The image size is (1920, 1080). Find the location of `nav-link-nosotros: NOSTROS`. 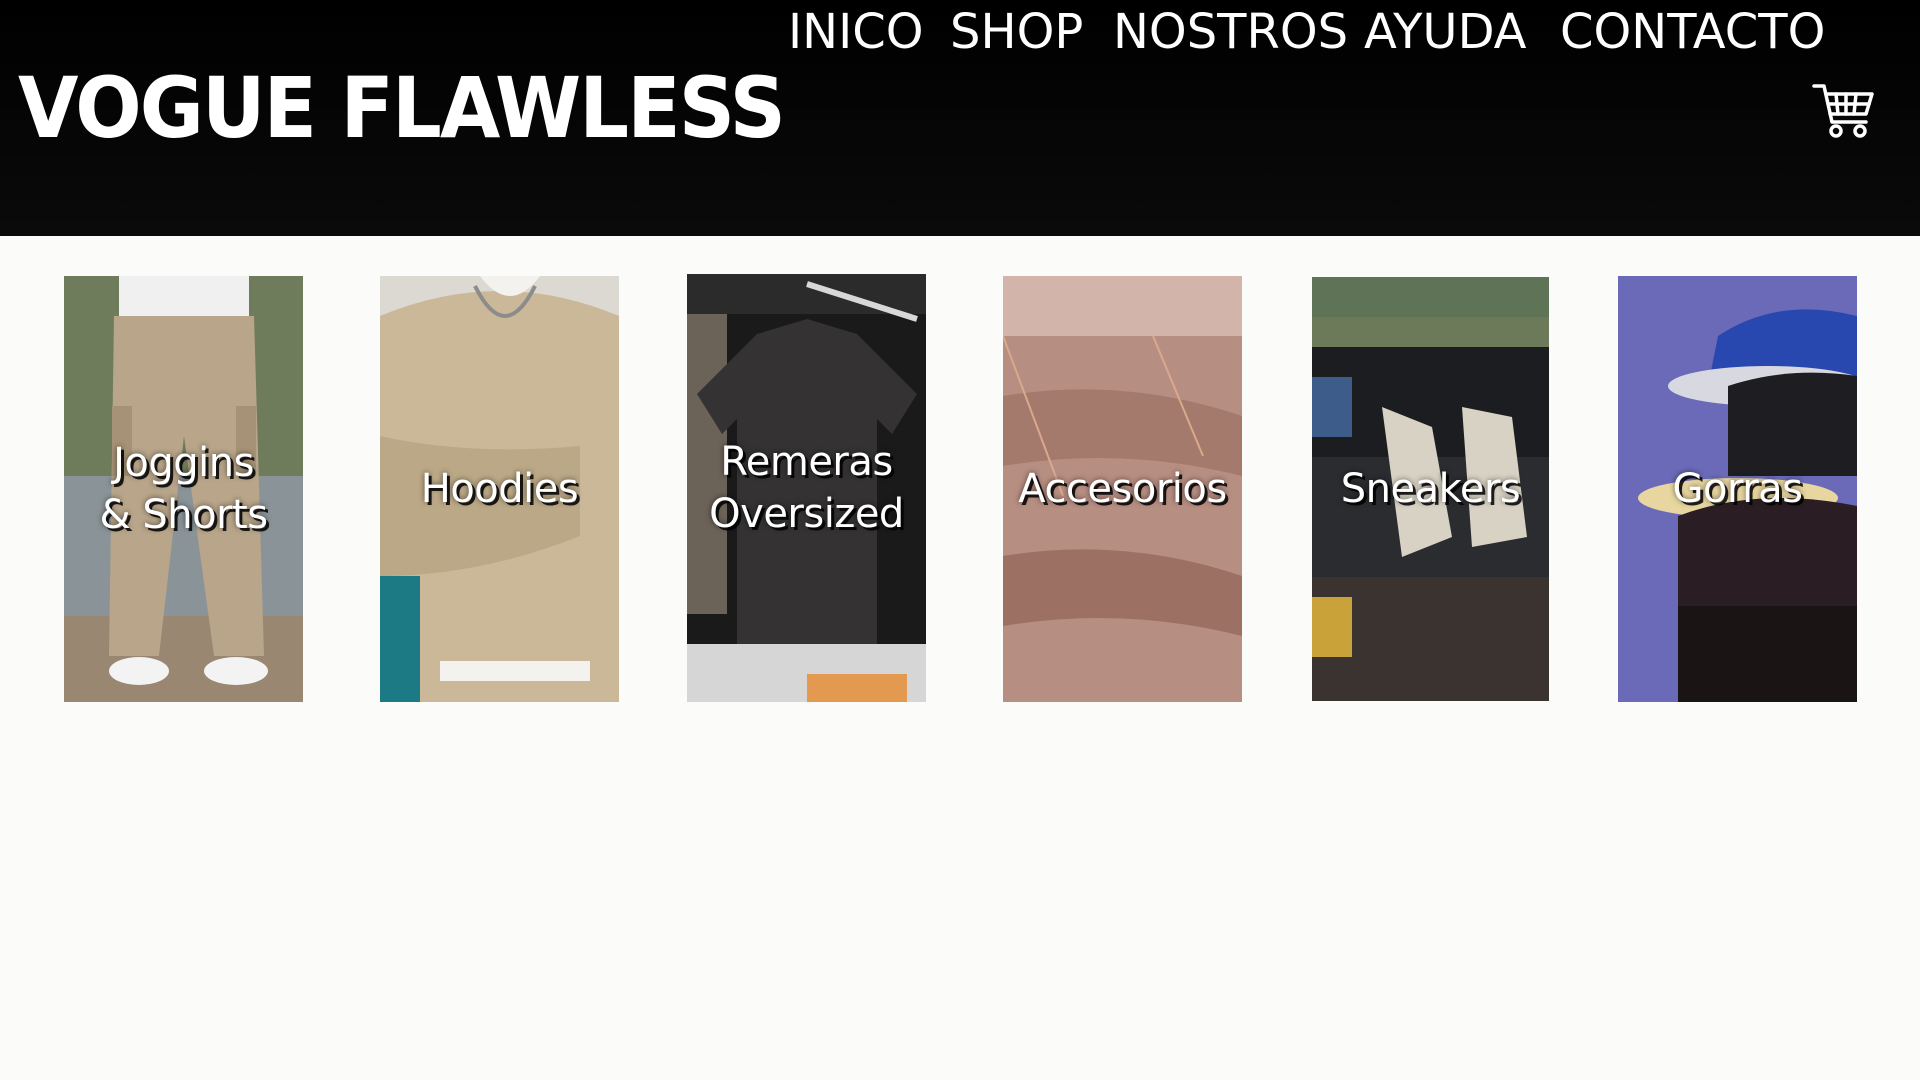

nav-link-nosotros: NOSTROS is located at coordinates (1230, 32).